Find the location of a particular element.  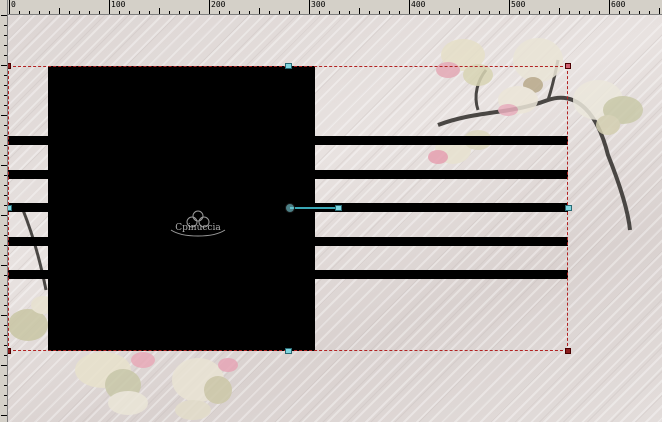

horizontal-ruler: 0 100 200 300 400 500 600 is located at coordinates (331, 7).